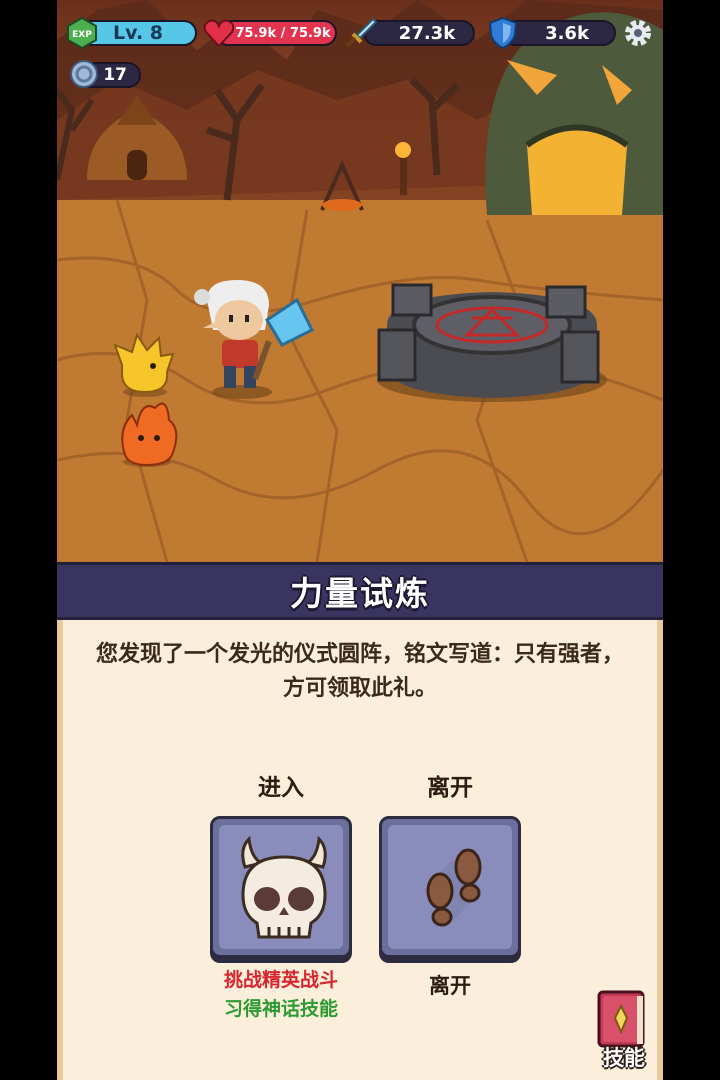  I want to click on level-text: Lv. 8, so click(138, 33).